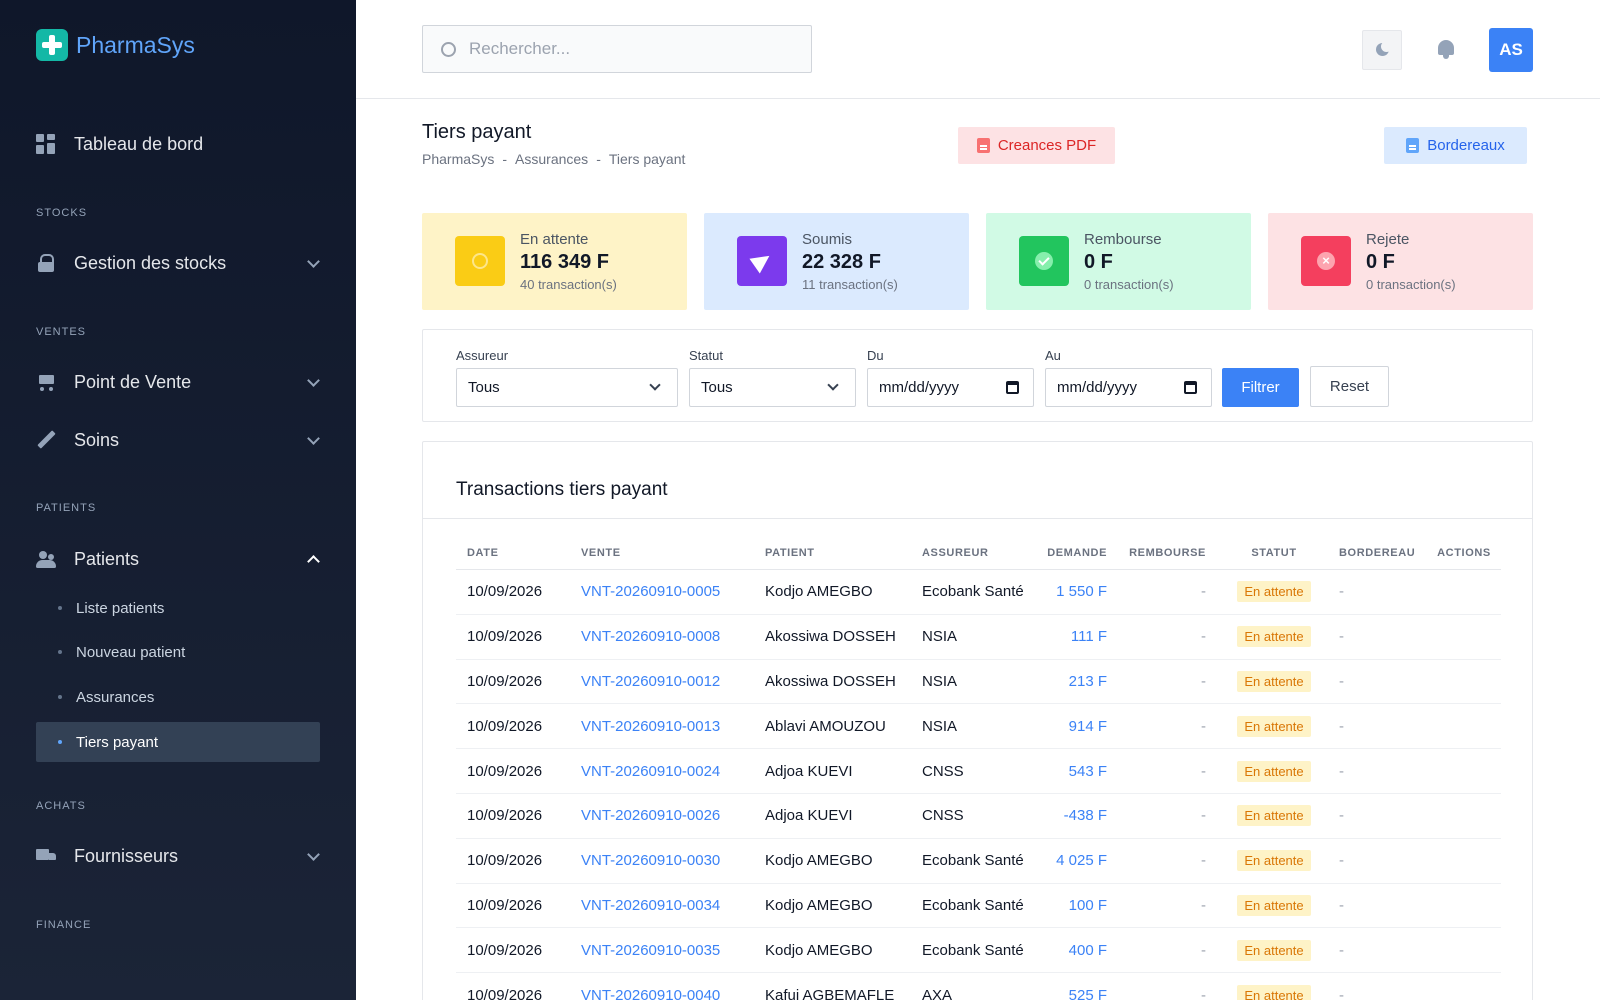  What do you see at coordinates (564, 262) in the screenshot?
I see `stat-value: 116 349 F` at bounding box center [564, 262].